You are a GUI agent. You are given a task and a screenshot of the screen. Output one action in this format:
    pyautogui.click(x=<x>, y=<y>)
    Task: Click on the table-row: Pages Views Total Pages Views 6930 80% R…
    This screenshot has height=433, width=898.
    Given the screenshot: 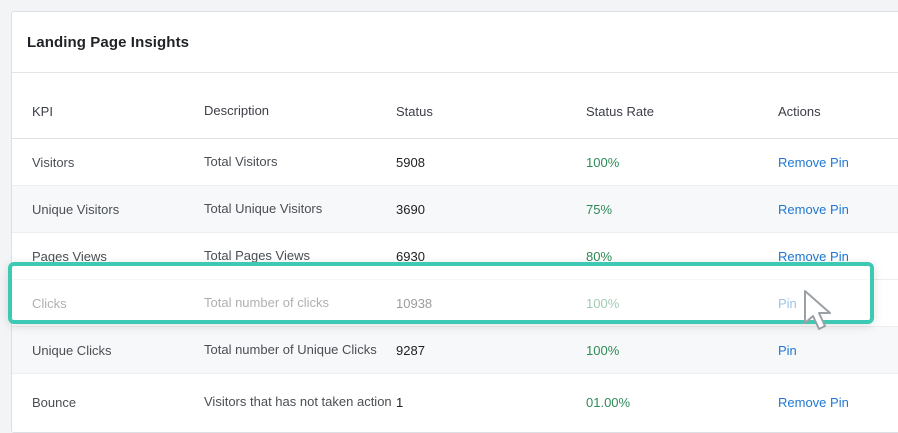 What is the action you would take?
    pyautogui.click(x=455, y=256)
    